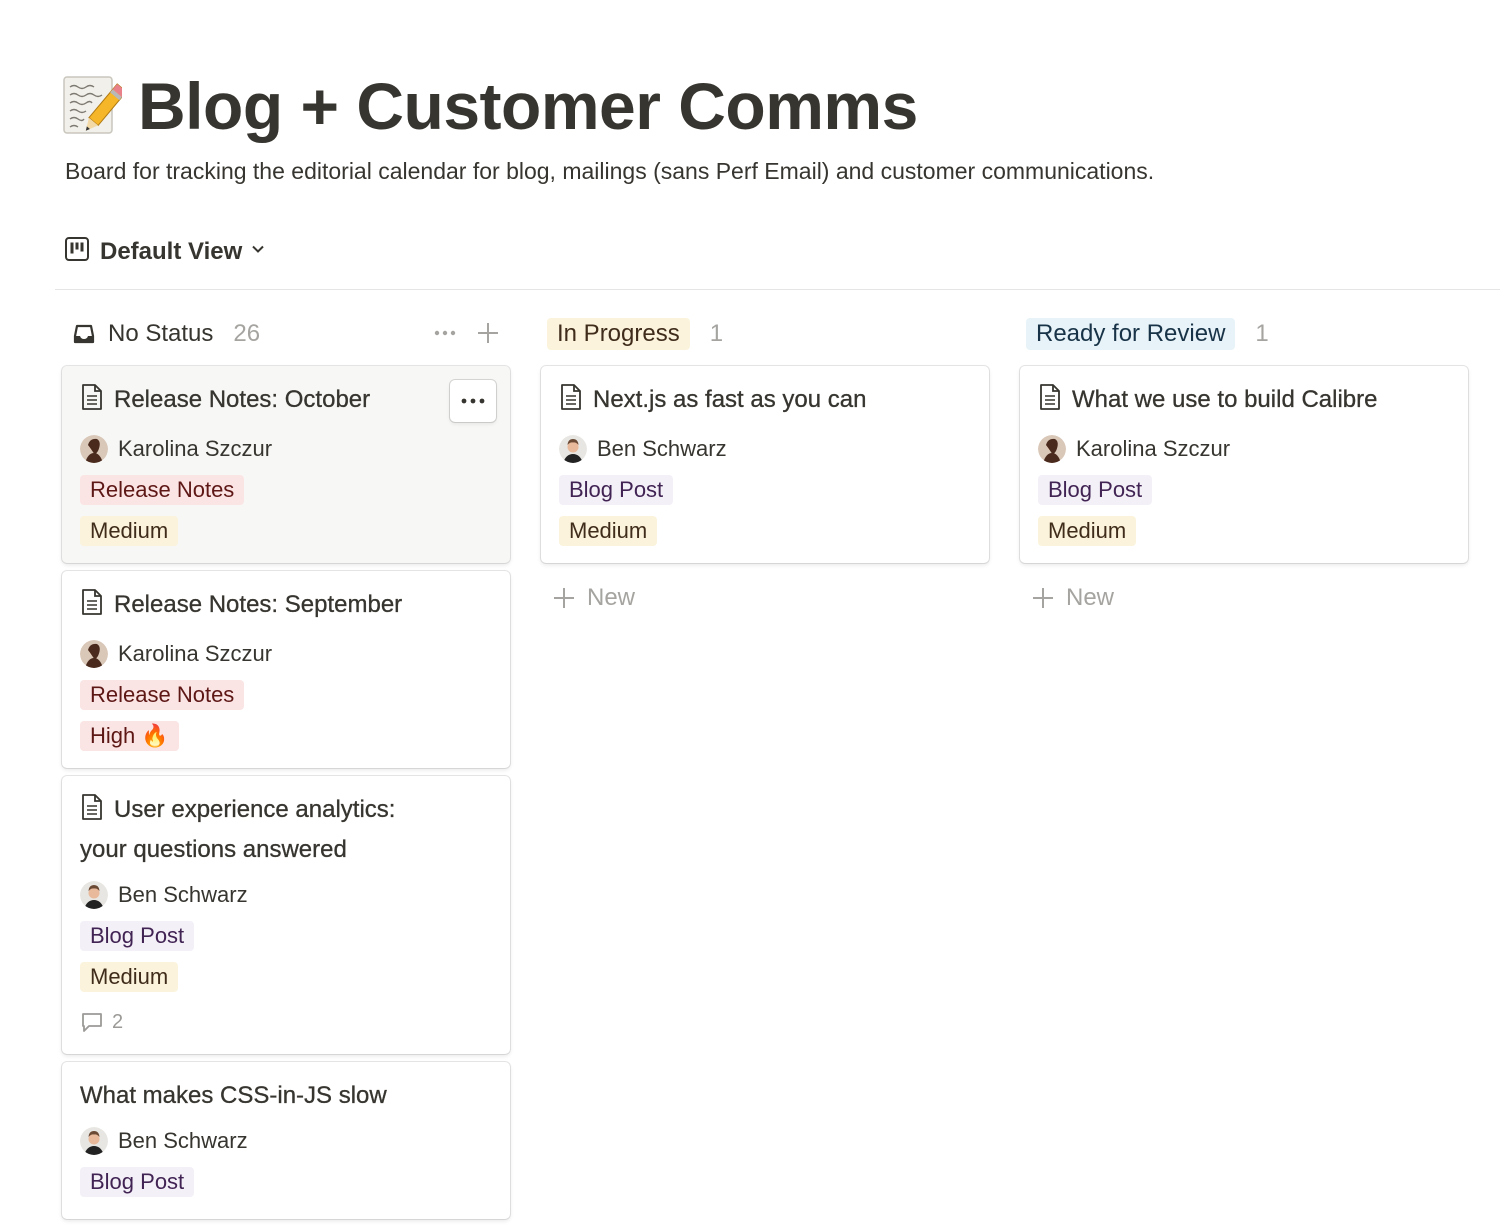 The image size is (1500, 1225). What do you see at coordinates (730, 399) in the screenshot?
I see `card-title-text: Next.js as fast as you can` at bounding box center [730, 399].